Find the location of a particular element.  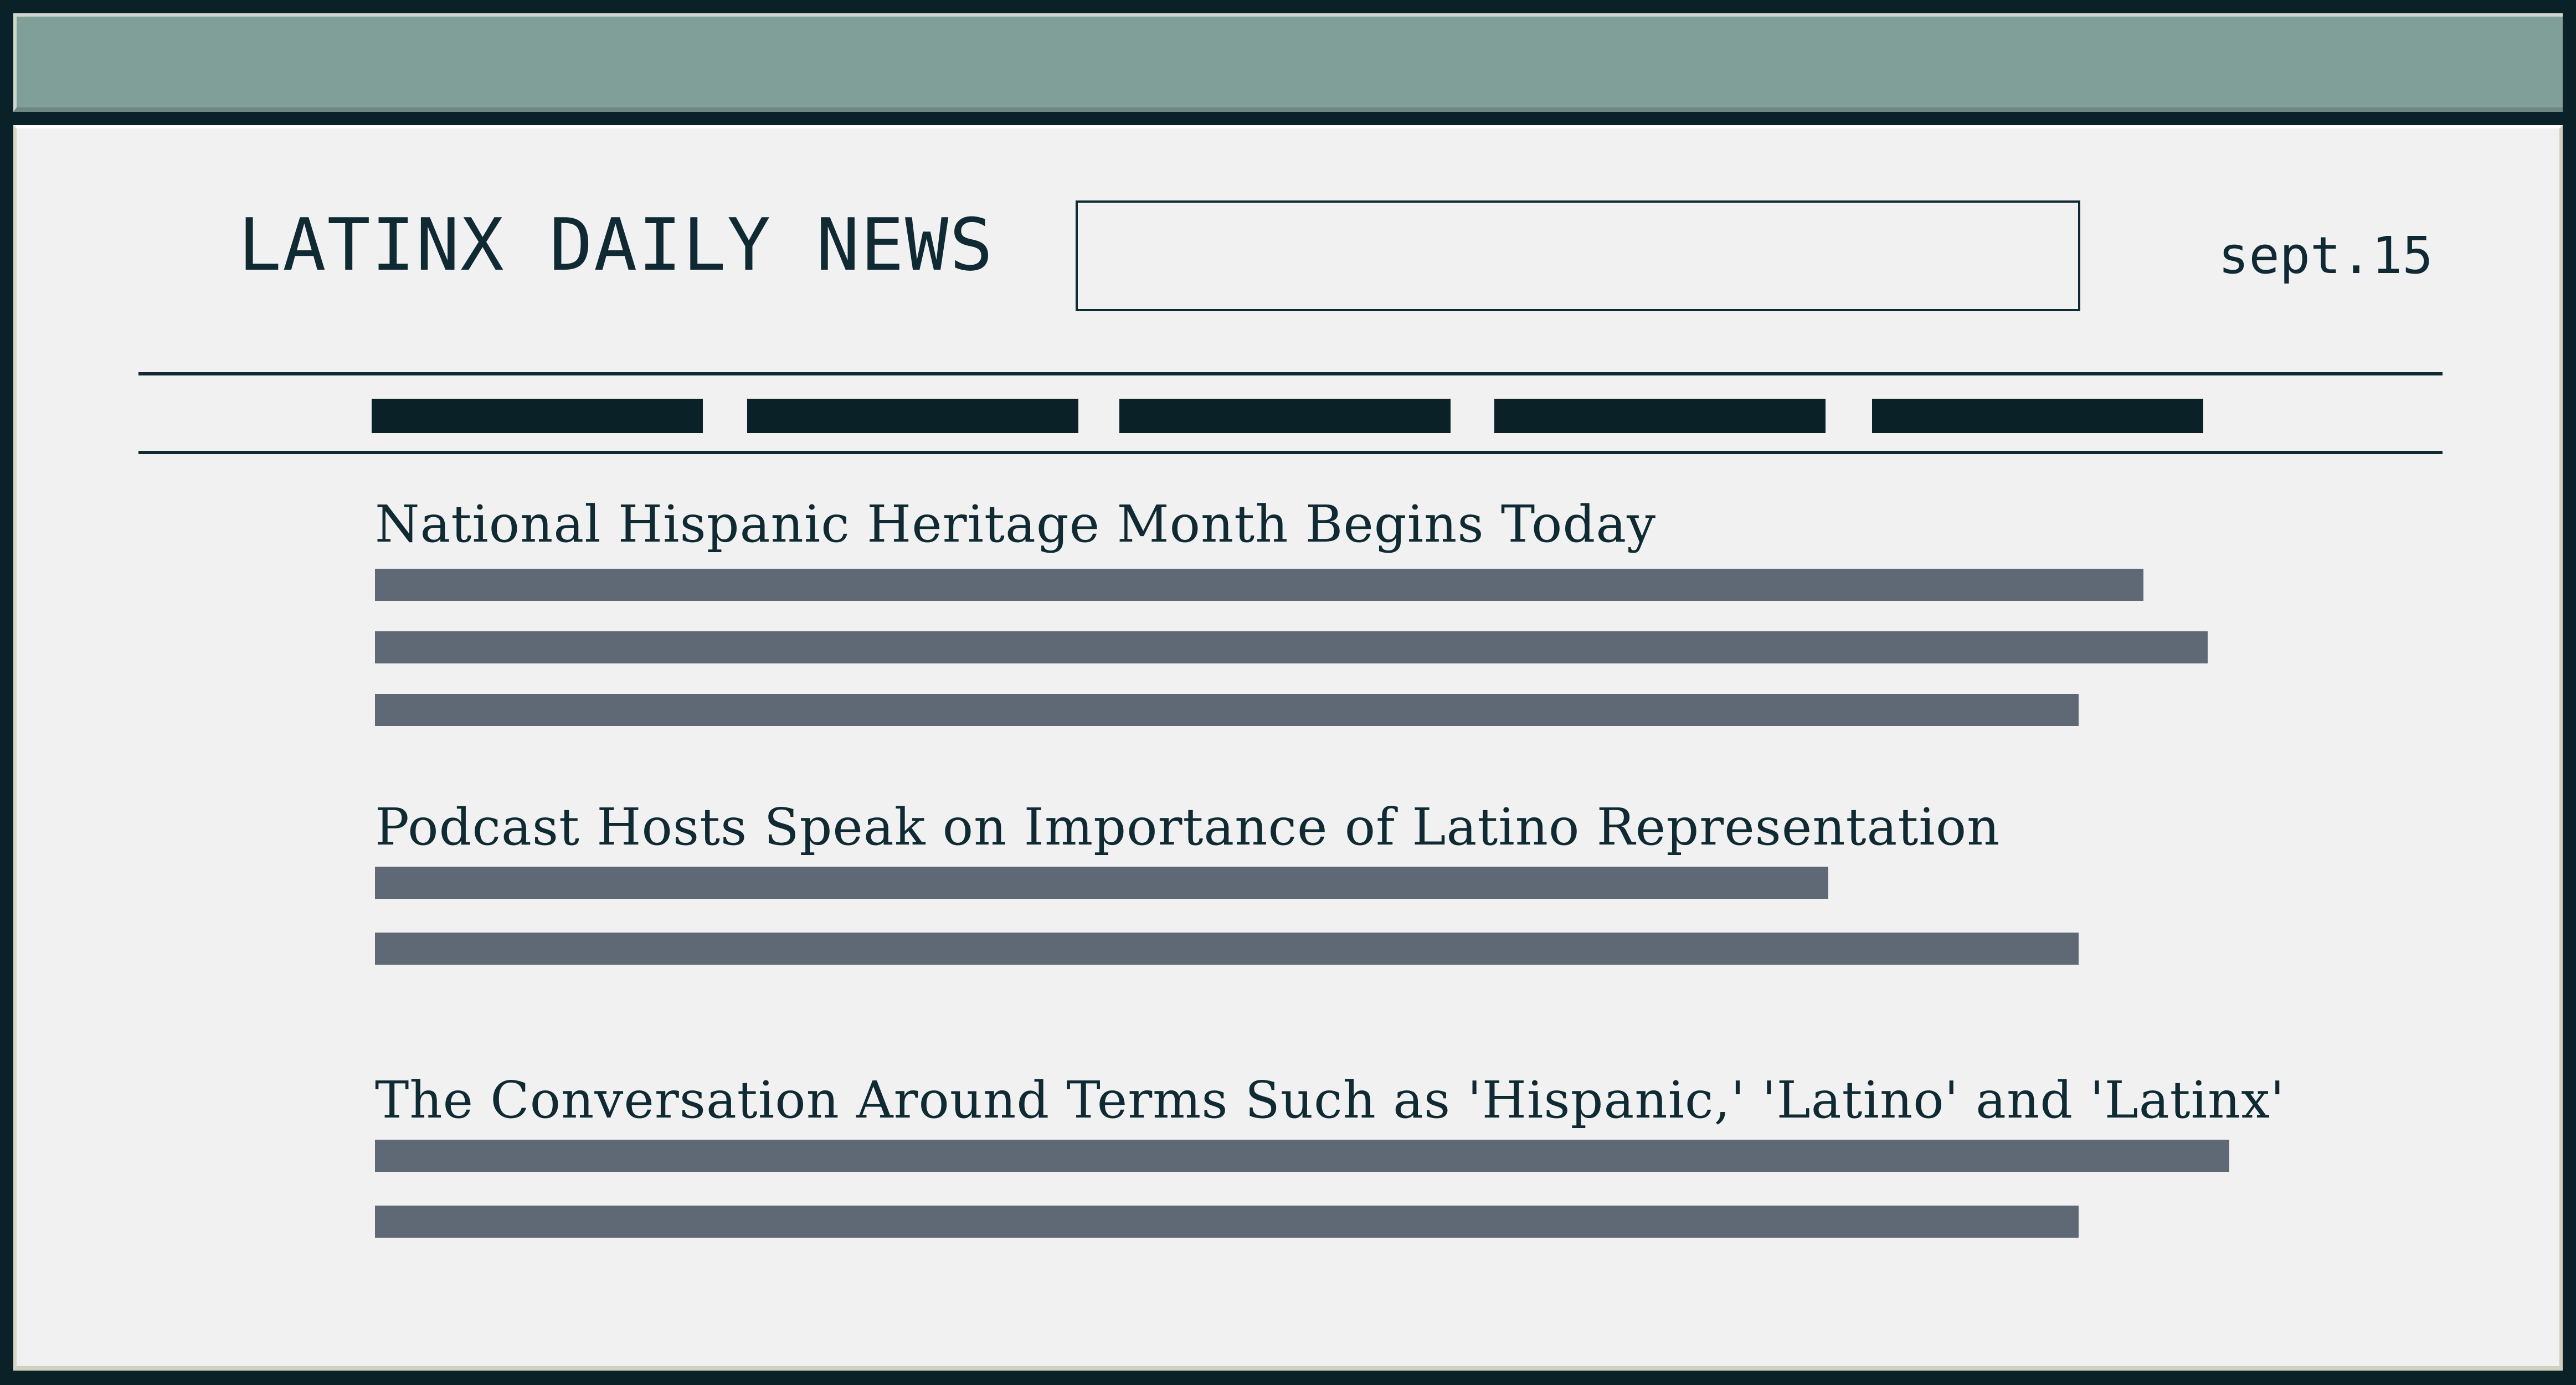

window-titlebar is located at coordinates (1288, 62).